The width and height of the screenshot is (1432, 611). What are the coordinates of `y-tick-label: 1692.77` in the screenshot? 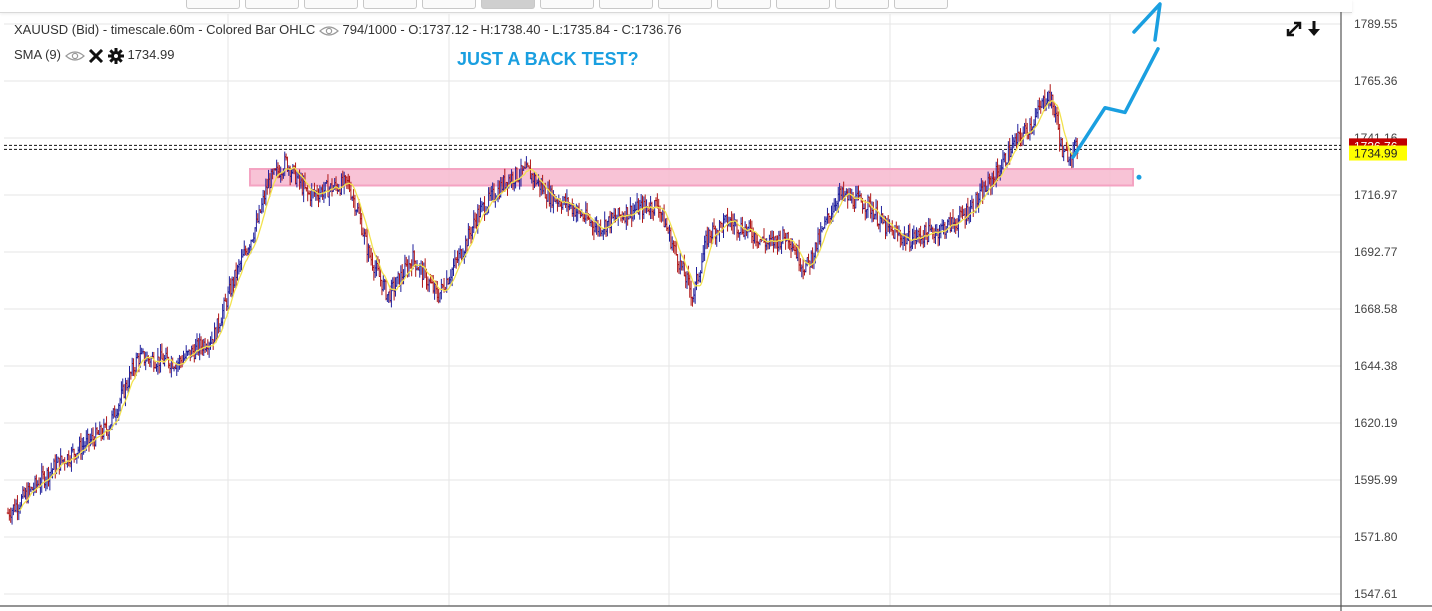 It's located at (1376, 252).